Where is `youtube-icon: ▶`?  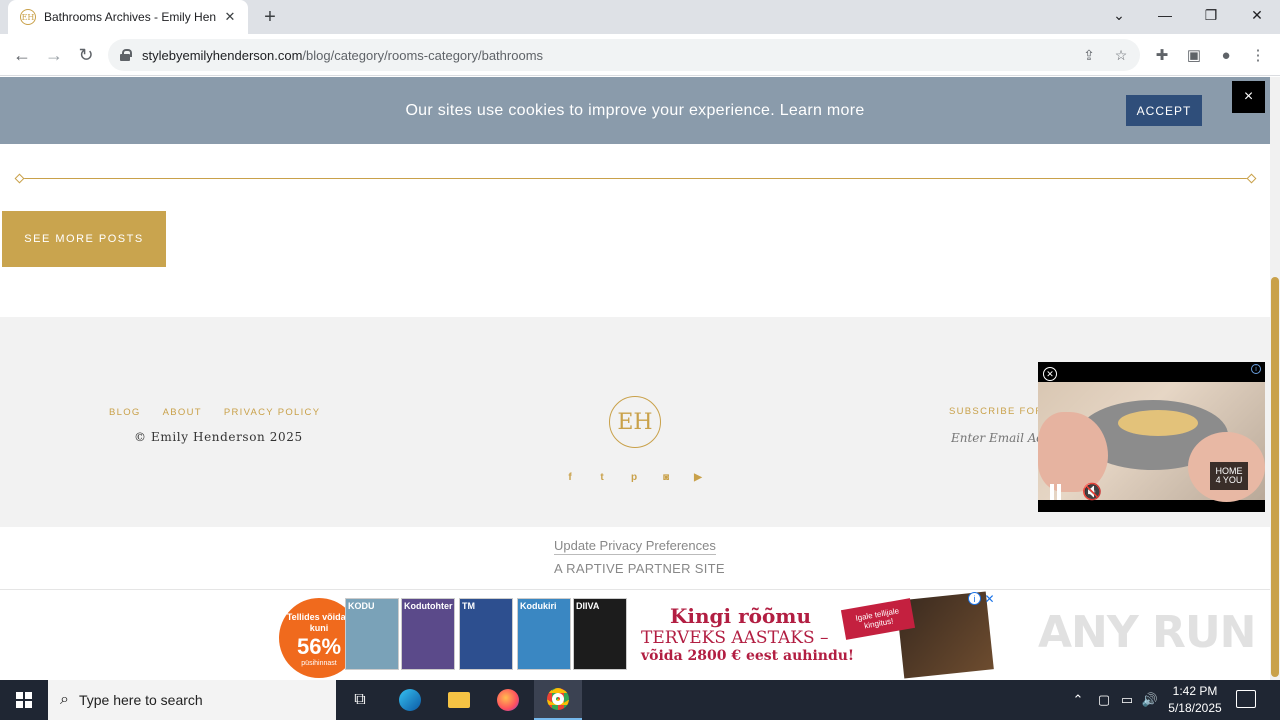
youtube-icon: ▶ is located at coordinates (698, 477).